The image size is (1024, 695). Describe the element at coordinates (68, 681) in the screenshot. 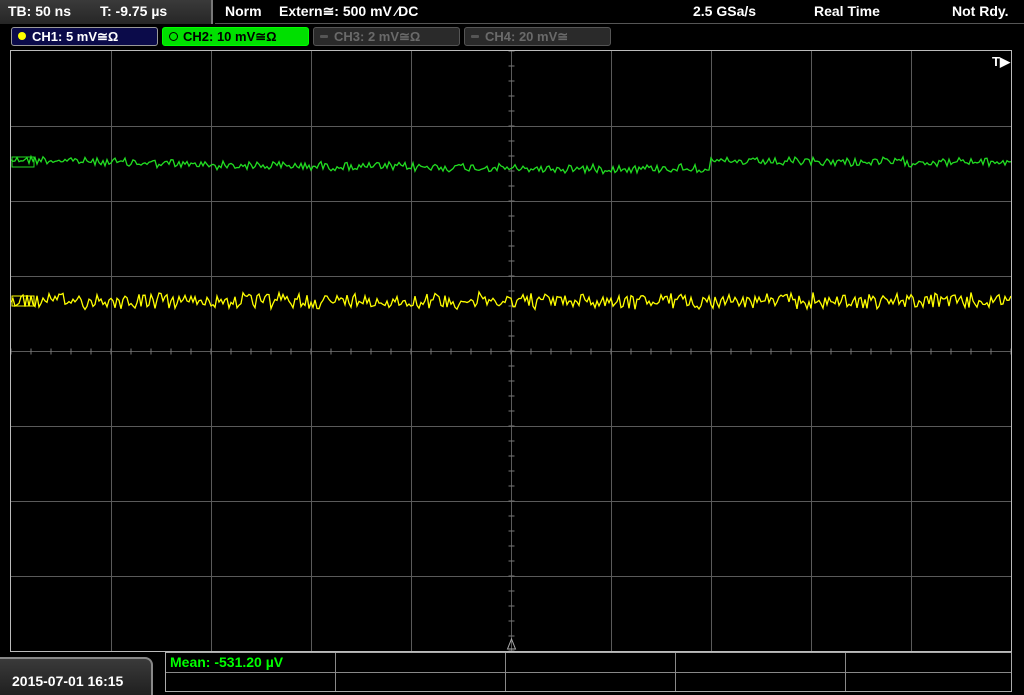

I see `date-time: 2015-07-01 16:15` at that location.